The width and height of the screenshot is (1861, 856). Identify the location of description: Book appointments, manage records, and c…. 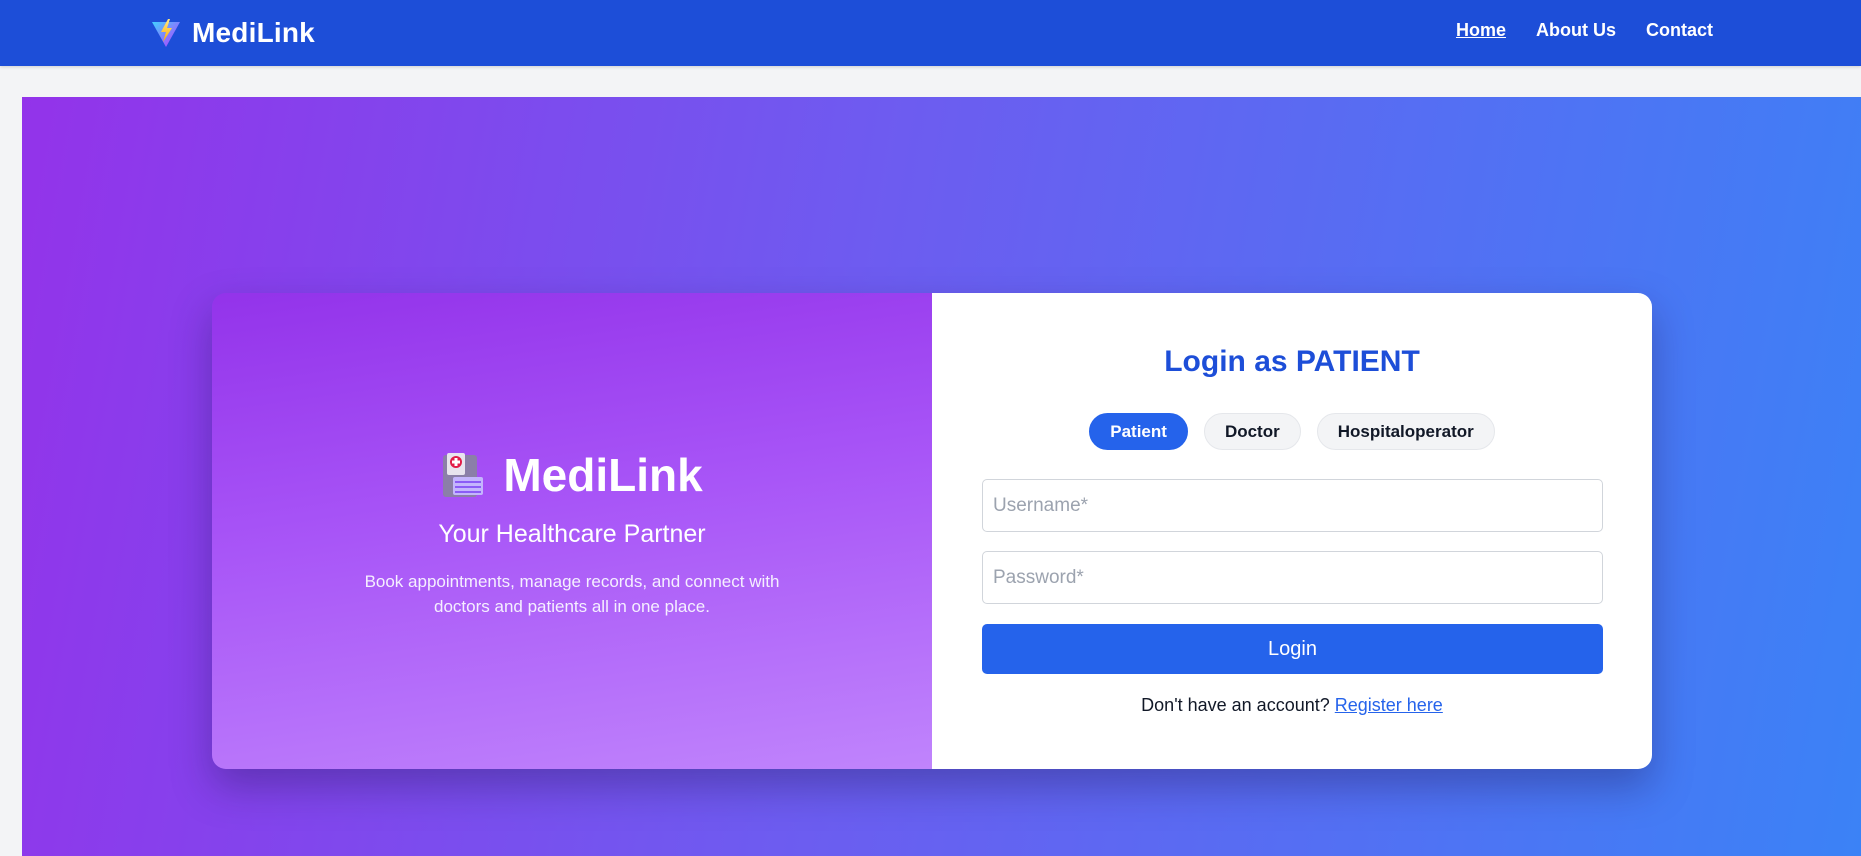
(572, 593).